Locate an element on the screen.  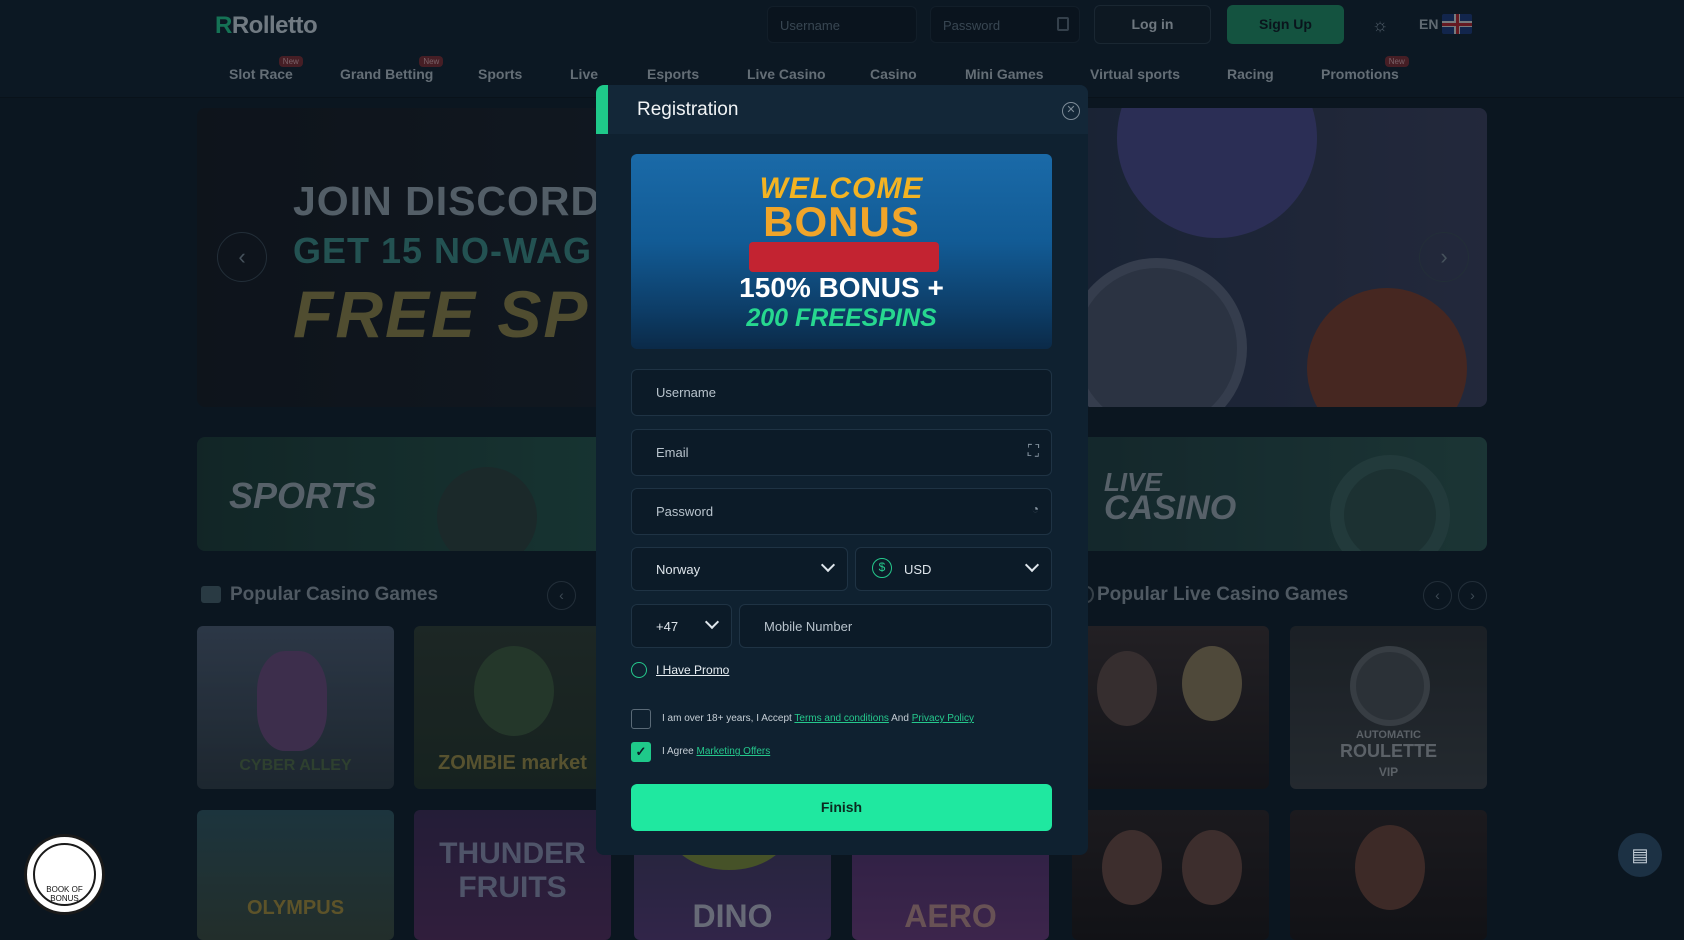
email-placeholder: Email is located at coordinates (672, 452).